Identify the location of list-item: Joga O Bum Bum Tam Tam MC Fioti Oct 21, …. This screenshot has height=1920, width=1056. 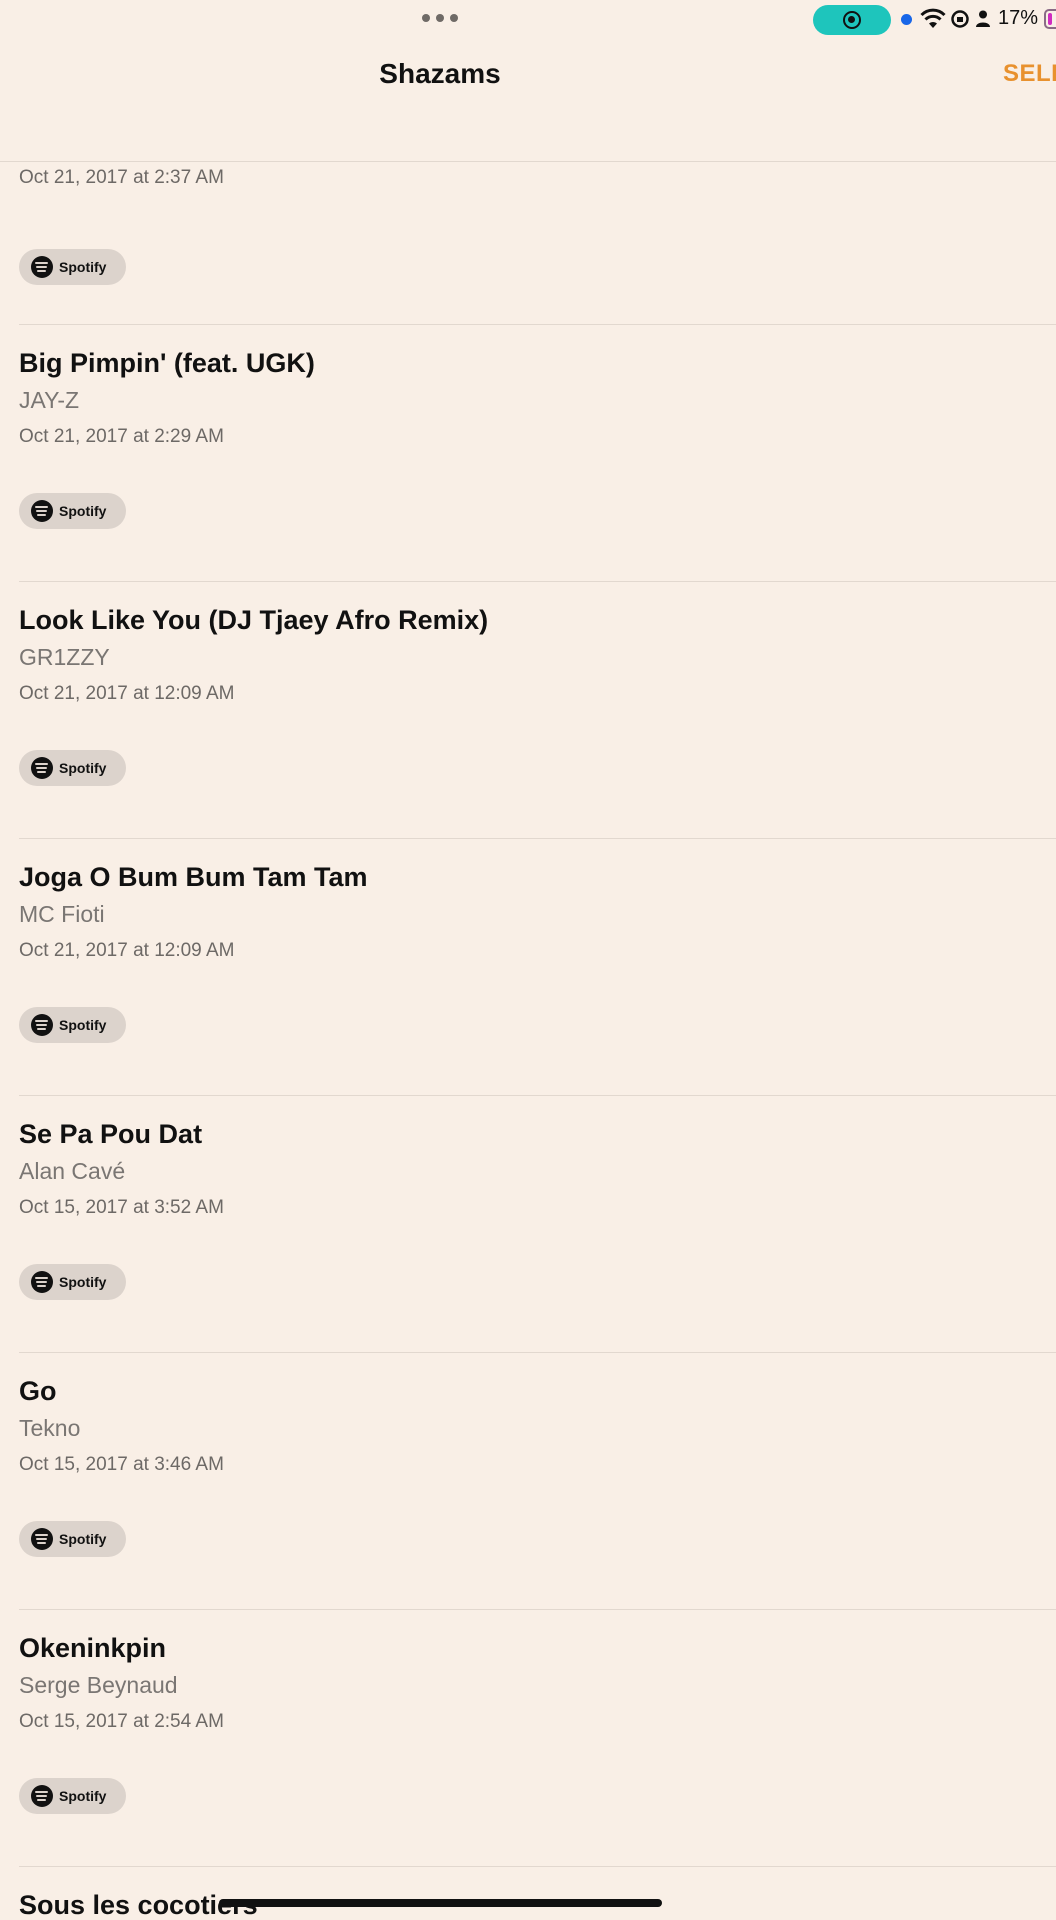
(537, 967).